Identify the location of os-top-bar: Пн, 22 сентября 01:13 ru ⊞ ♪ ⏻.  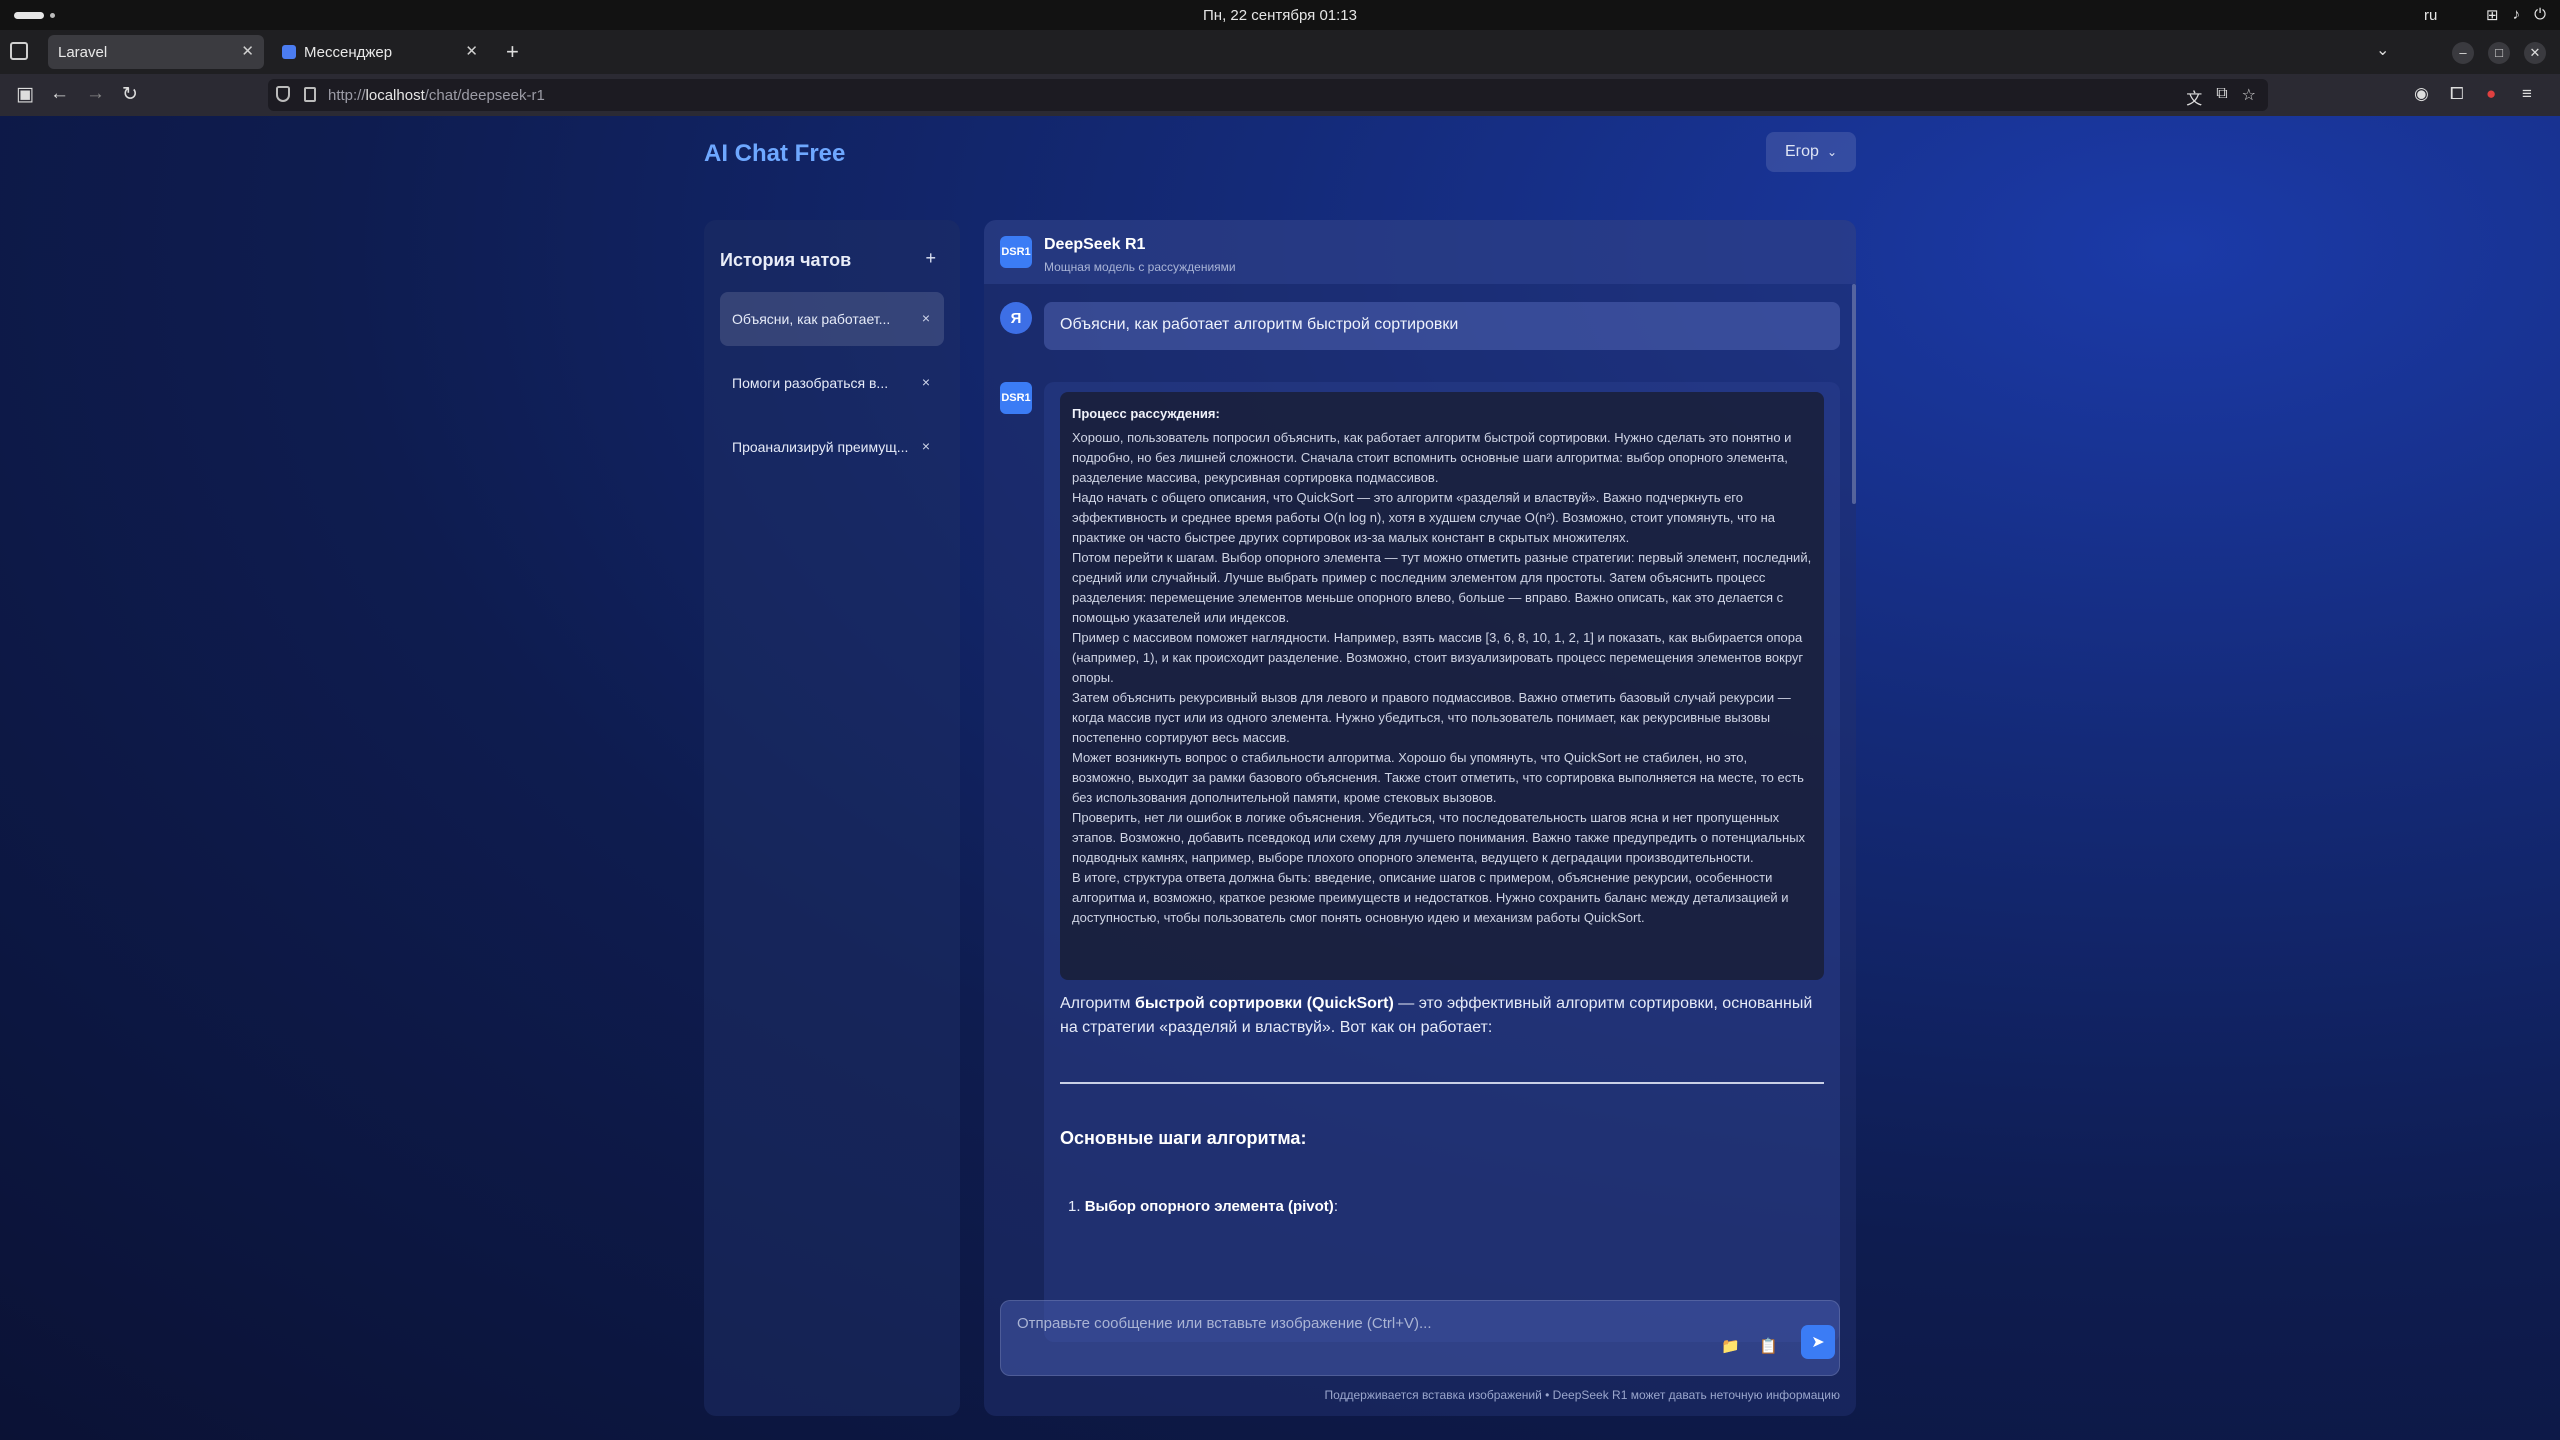
(1280, 15).